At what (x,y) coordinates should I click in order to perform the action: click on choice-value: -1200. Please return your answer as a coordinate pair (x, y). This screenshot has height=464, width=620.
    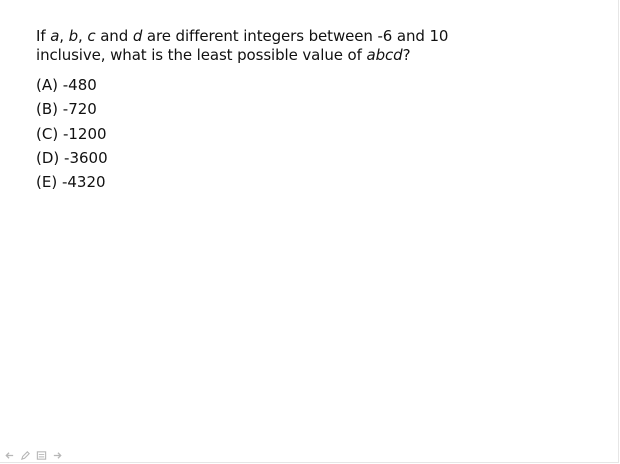
    Looking at the image, I should click on (84, 133).